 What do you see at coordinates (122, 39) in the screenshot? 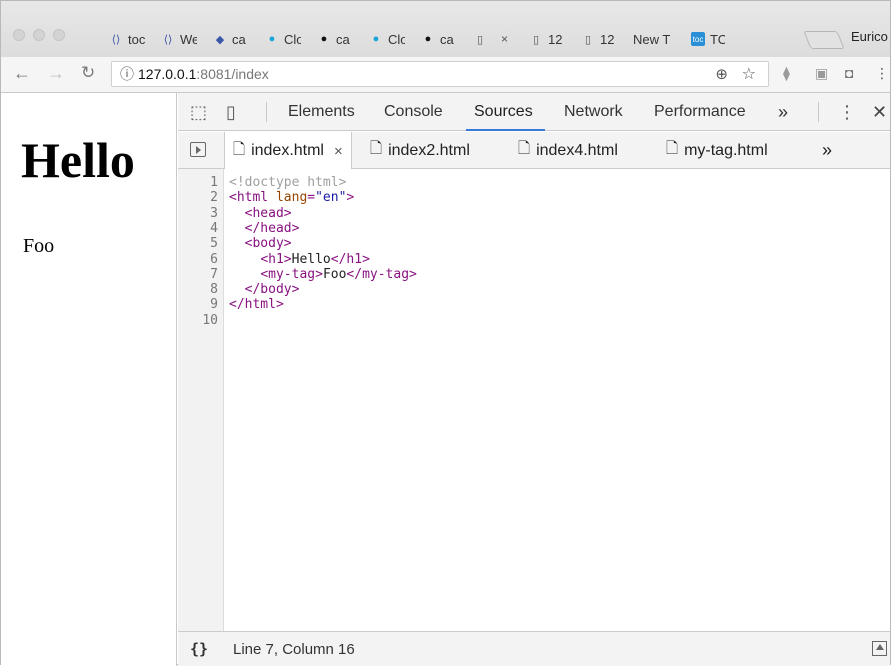
I see `browser-tab: ⟨⟩ toc` at bounding box center [122, 39].